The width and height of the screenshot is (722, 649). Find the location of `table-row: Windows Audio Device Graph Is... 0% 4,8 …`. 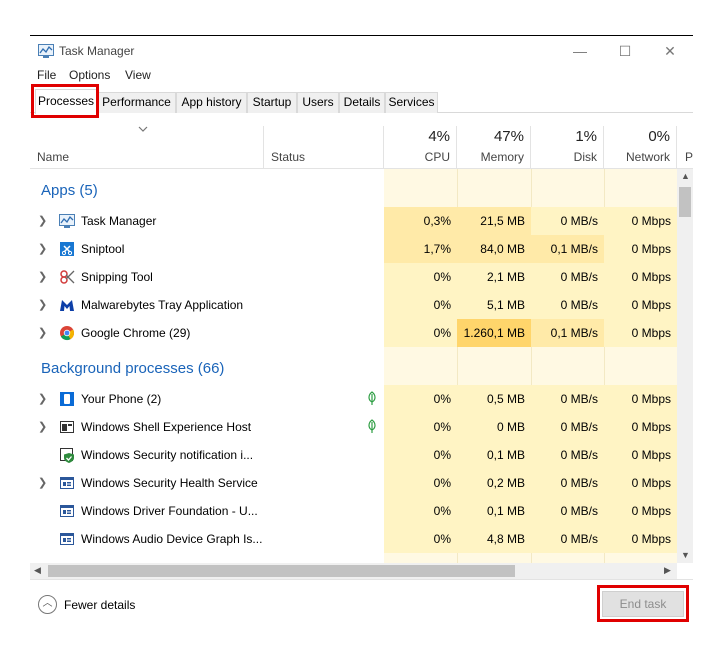

table-row: Windows Audio Device Graph Is... 0% 4,8 … is located at coordinates (353, 539).